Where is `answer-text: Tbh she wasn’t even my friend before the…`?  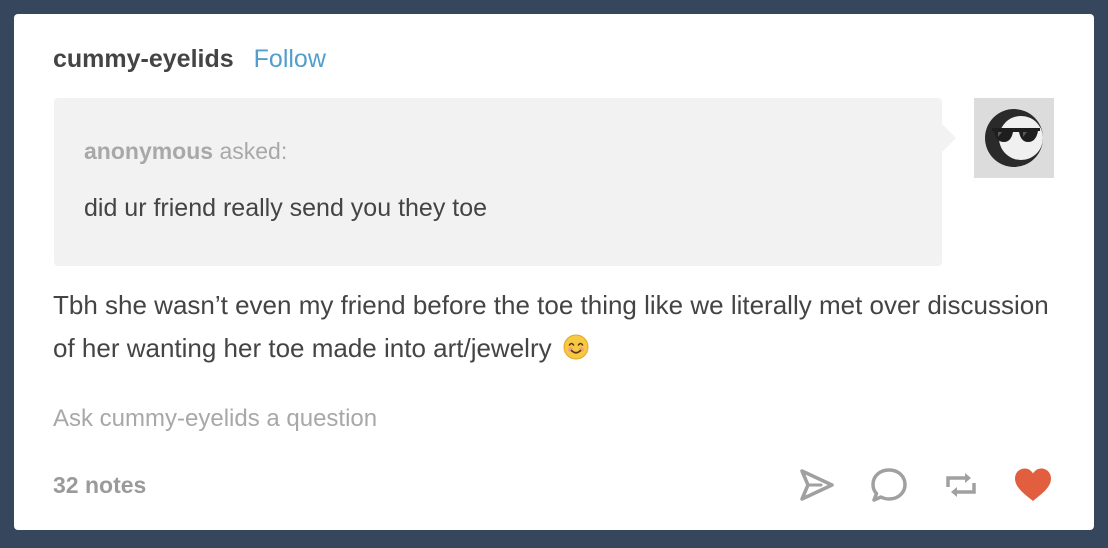 answer-text: Tbh she wasn’t even my friend before the… is located at coordinates (558, 328).